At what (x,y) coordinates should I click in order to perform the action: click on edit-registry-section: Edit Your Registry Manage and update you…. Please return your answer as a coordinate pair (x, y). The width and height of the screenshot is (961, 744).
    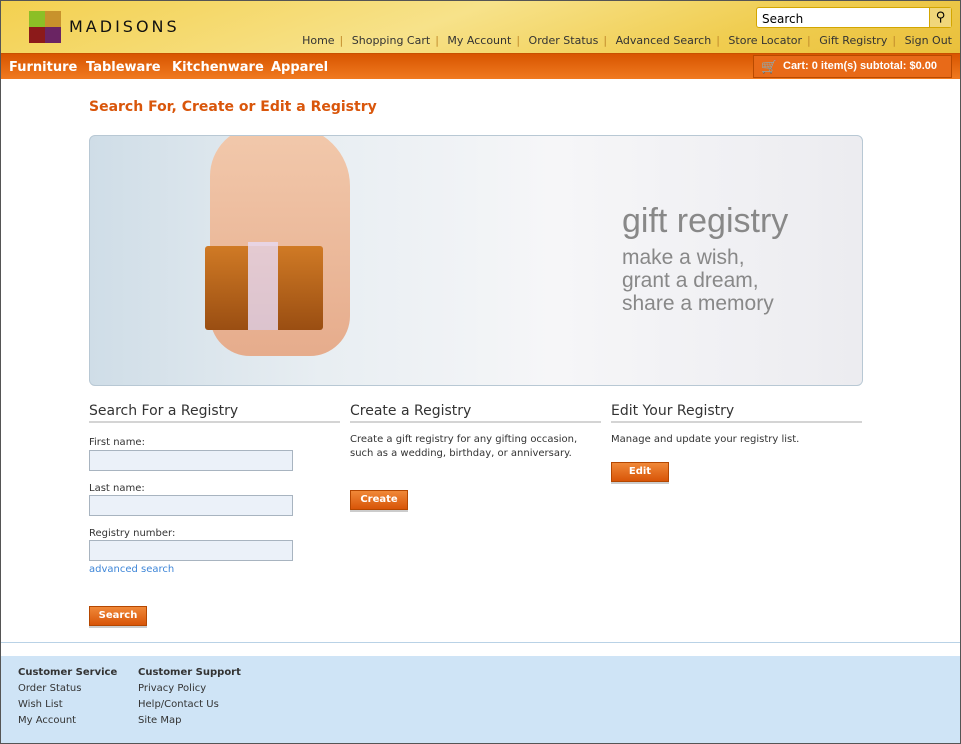
    Looking at the image, I should click on (736, 453).